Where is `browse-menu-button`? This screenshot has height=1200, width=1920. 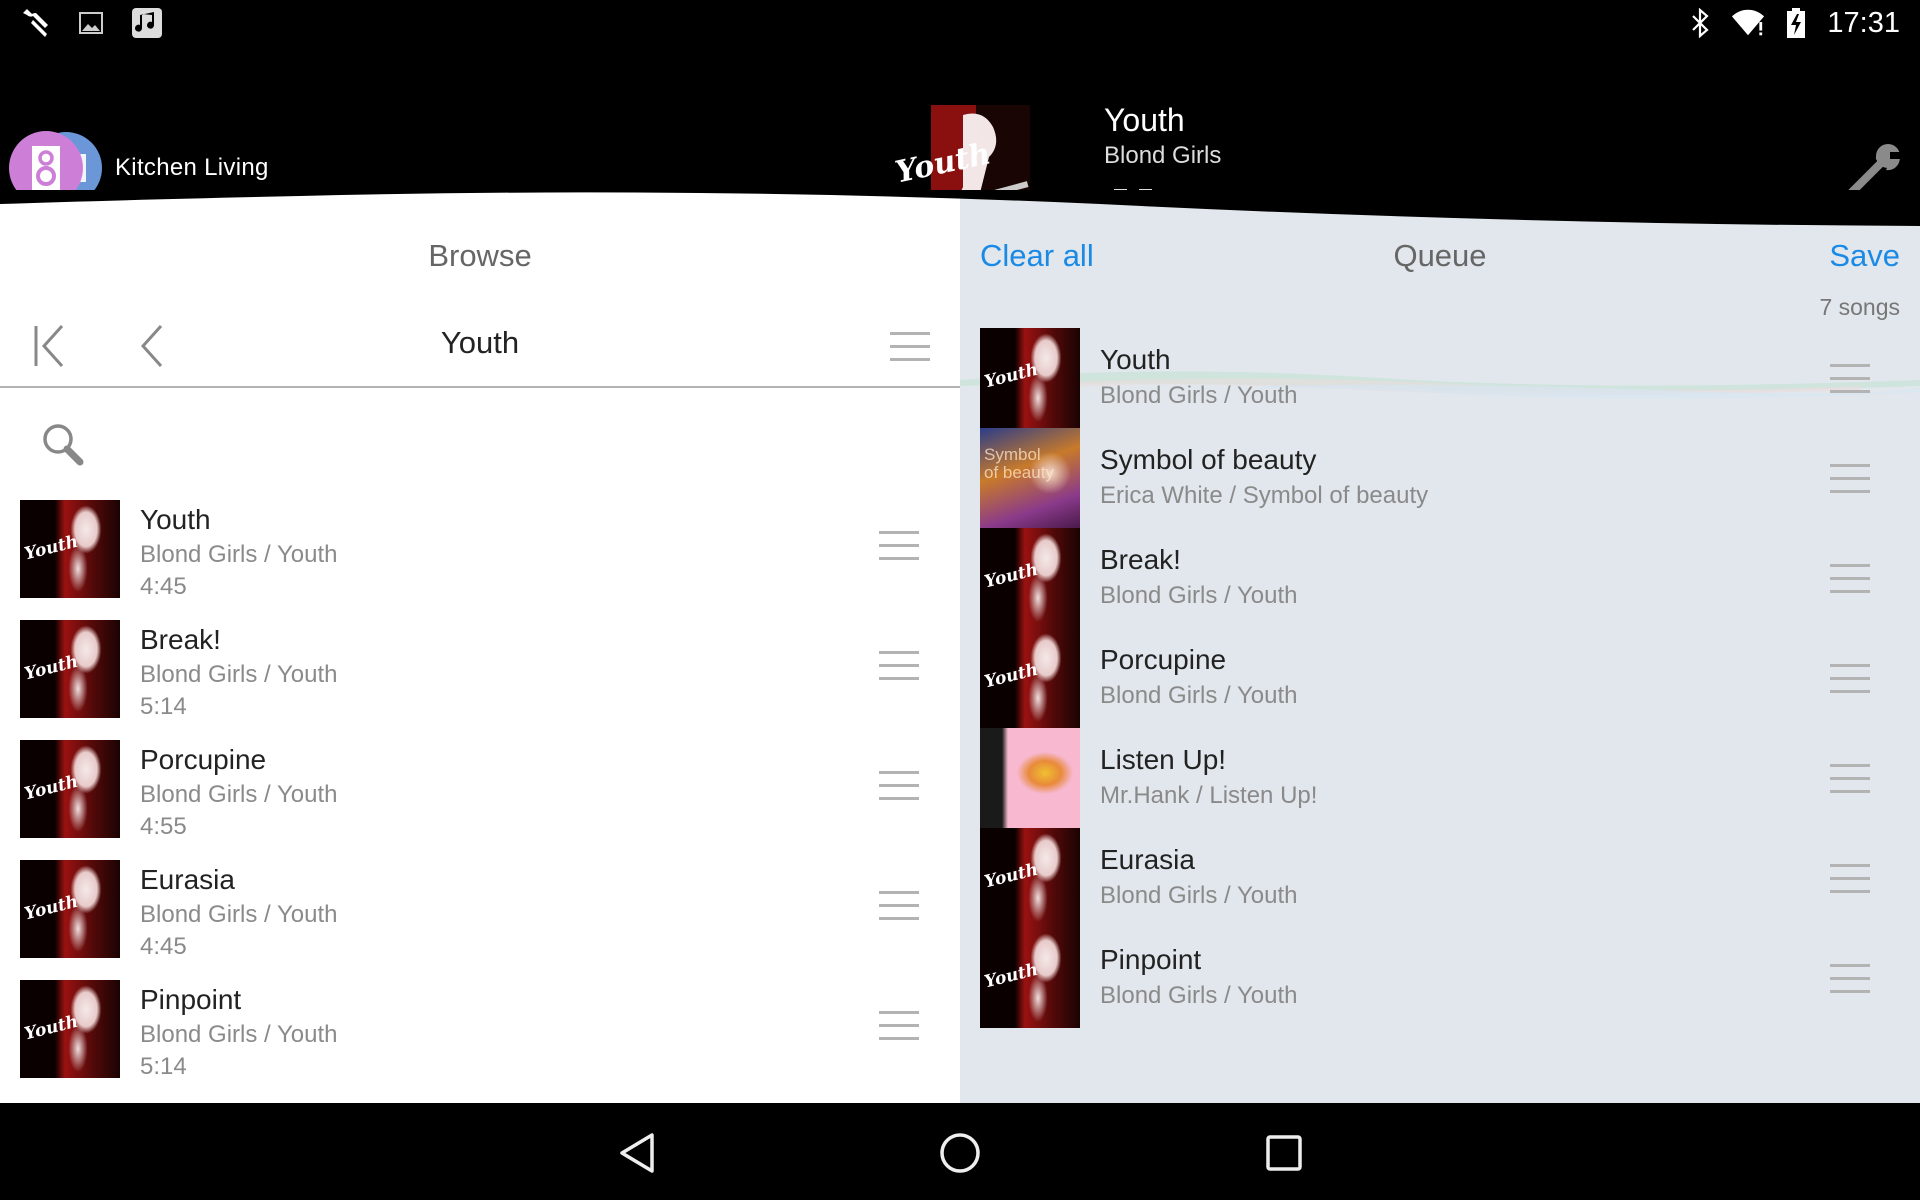
browse-menu-button is located at coordinates (910, 346).